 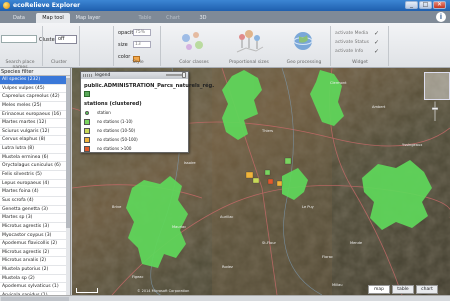 What do you see at coordinates (19, 39) in the screenshot?
I see `search-place-input` at bounding box center [19, 39].